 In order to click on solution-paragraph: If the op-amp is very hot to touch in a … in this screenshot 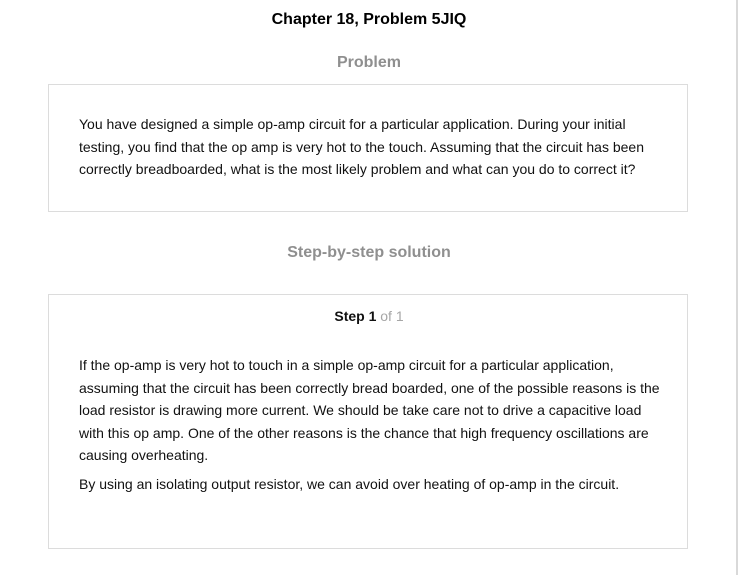, I will do `click(369, 410)`.